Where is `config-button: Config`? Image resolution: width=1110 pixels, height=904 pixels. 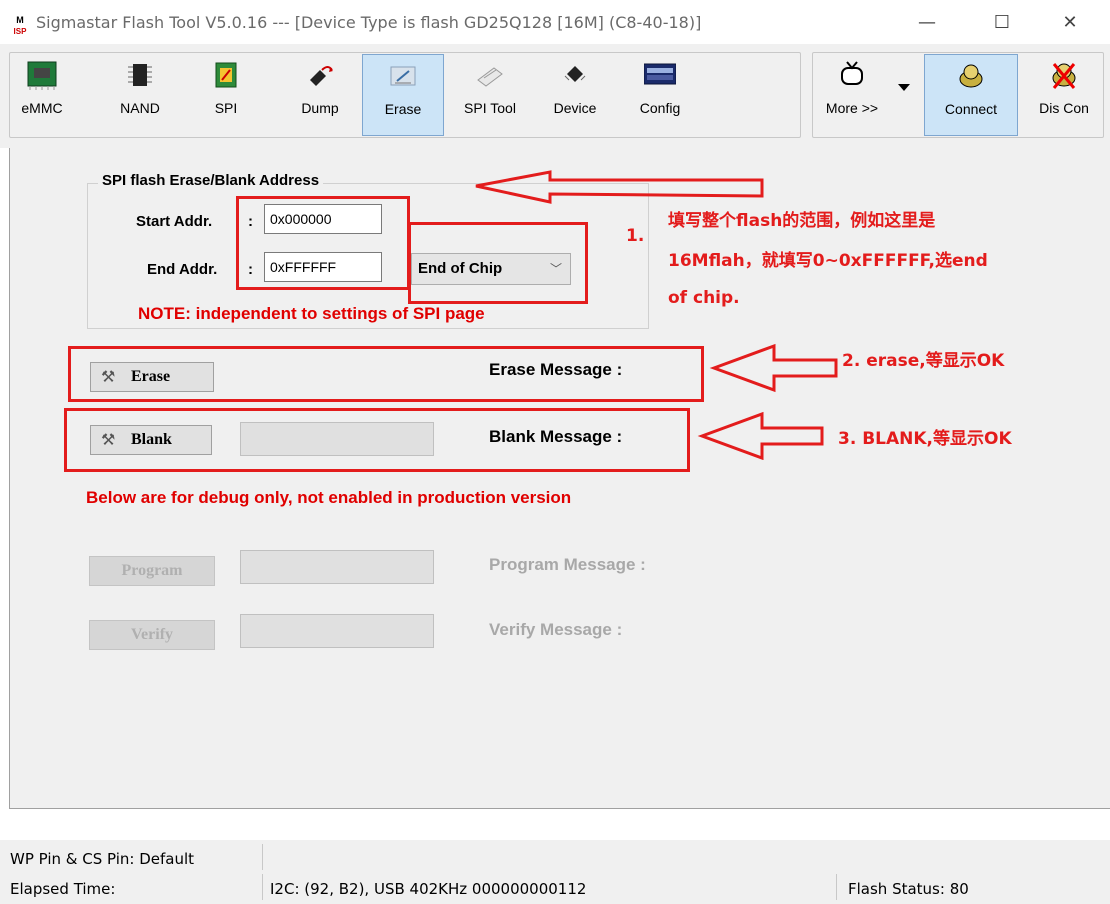
config-button: Config is located at coordinates (660, 95).